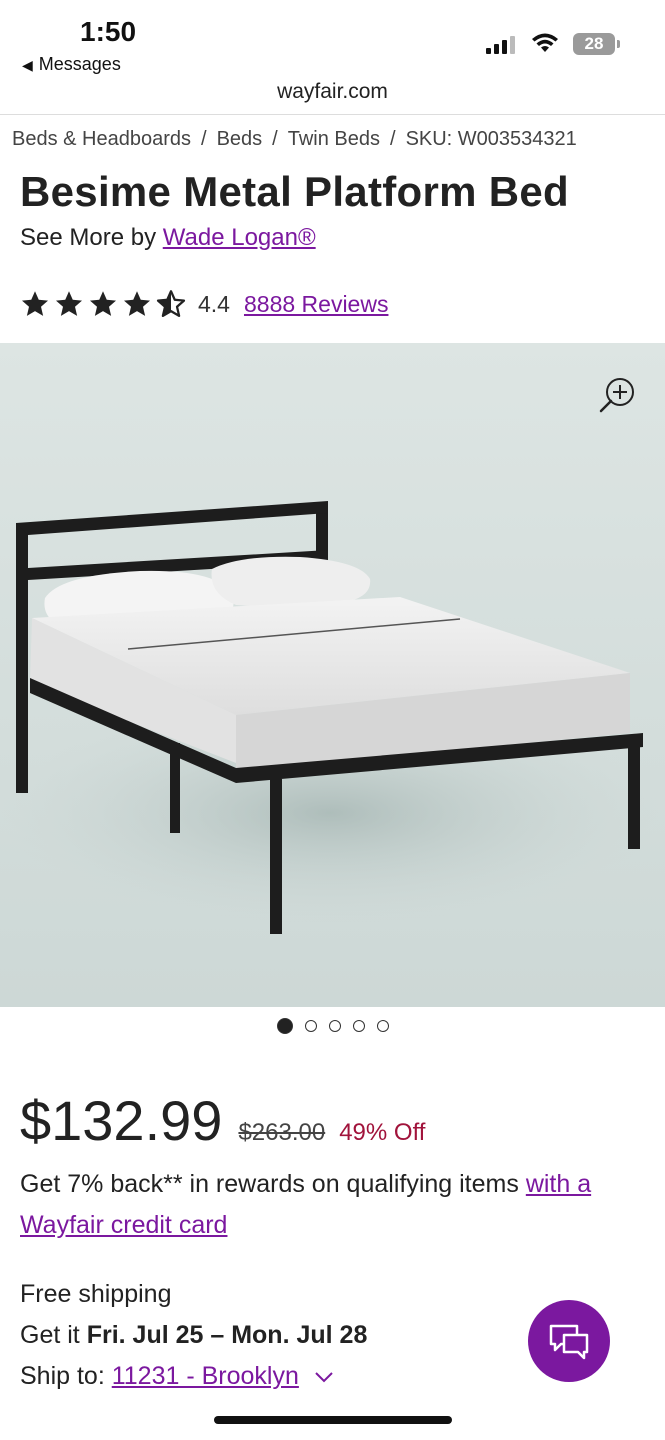 The image size is (665, 1440). I want to click on ship-to-location-link: 11231 - Brooklyn, so click(205, 1376).